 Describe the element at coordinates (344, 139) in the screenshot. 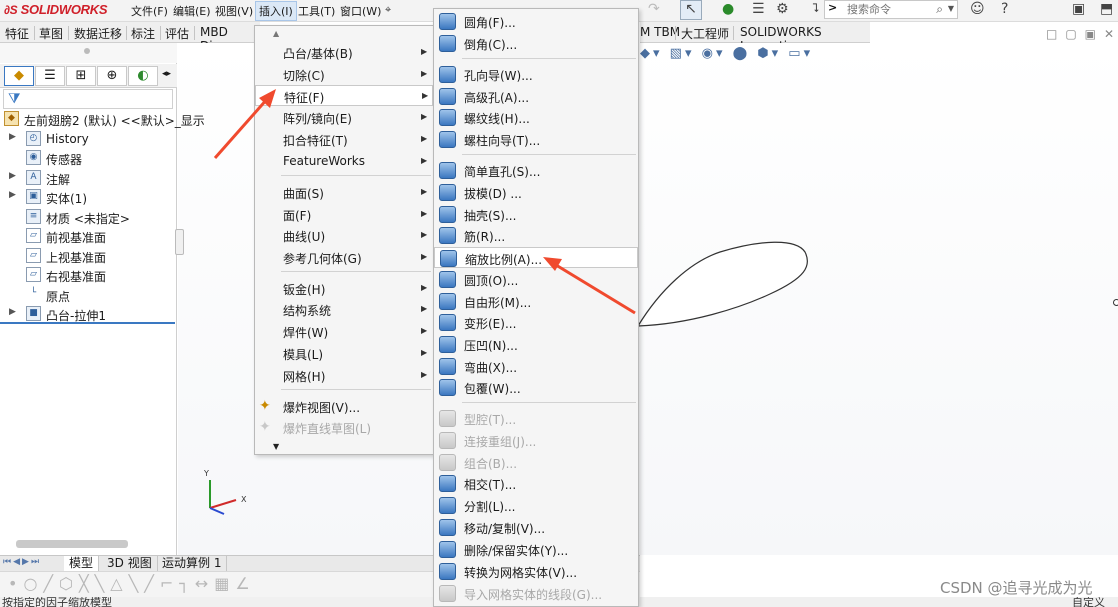

I see `menu-item-fastening-features: 扣合特征(T) ▶` at that location.